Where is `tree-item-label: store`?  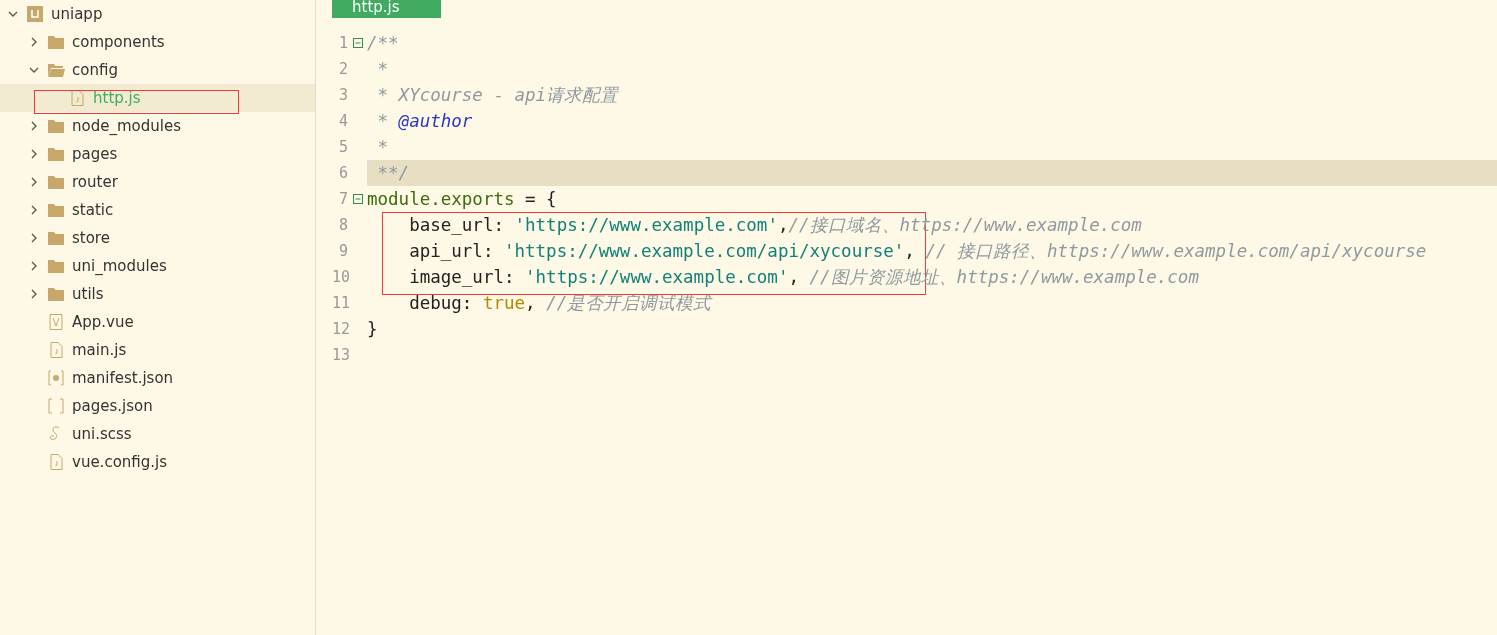 tree-item-label: store is located at coordinates (91, 238).